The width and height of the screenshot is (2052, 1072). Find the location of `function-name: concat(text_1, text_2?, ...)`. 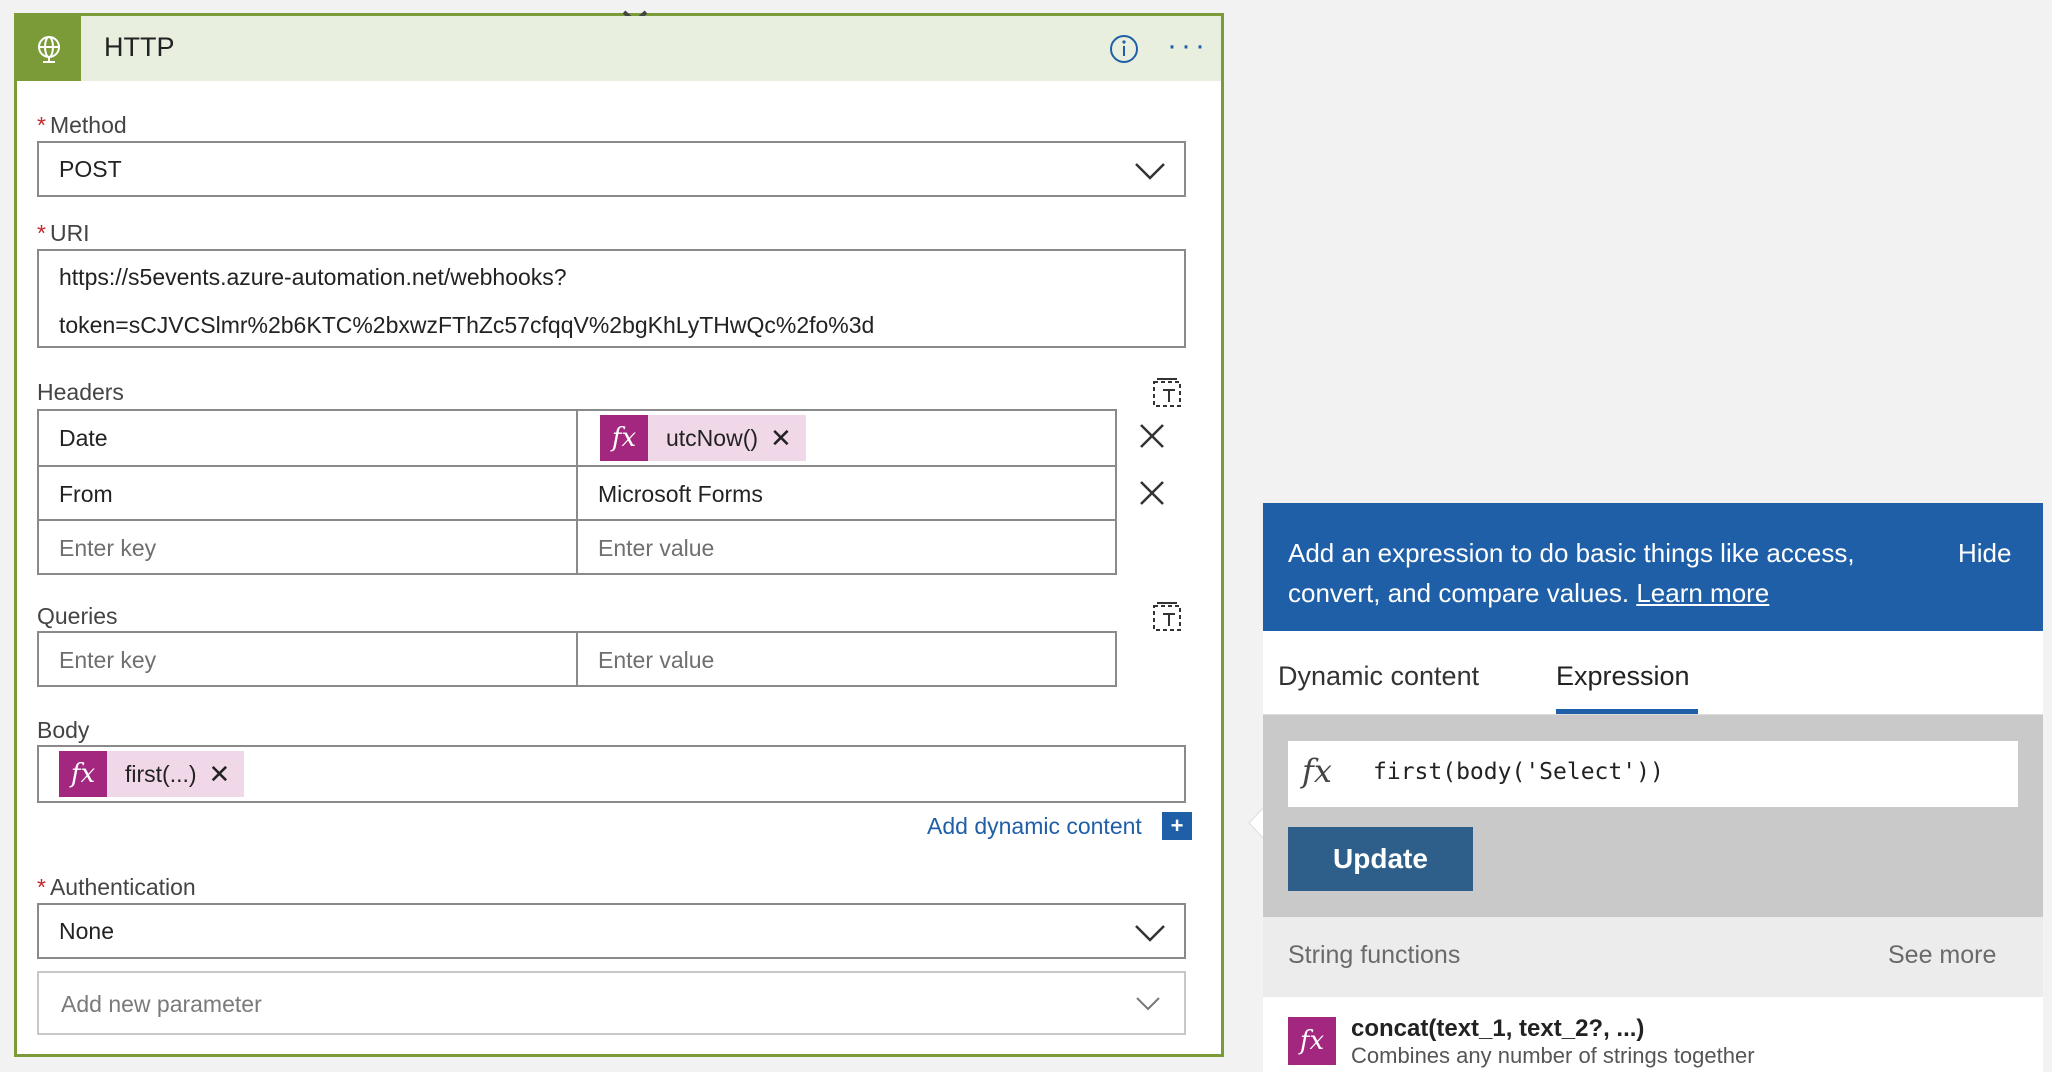

function-name: concat(text_1, text_2?, ...) is located at coordinates (1498, 1028).